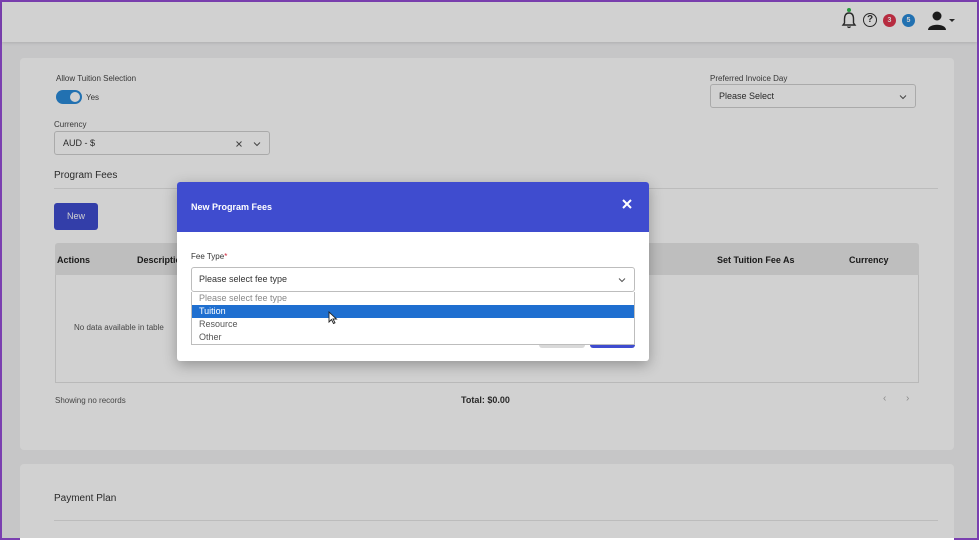 The height and width of the screenshot is (540, 979). What do you see at coordinates (413, 279) in the screenshot?
I see `fee-type-select: Please select fee type` at bounding box center [413, 279].